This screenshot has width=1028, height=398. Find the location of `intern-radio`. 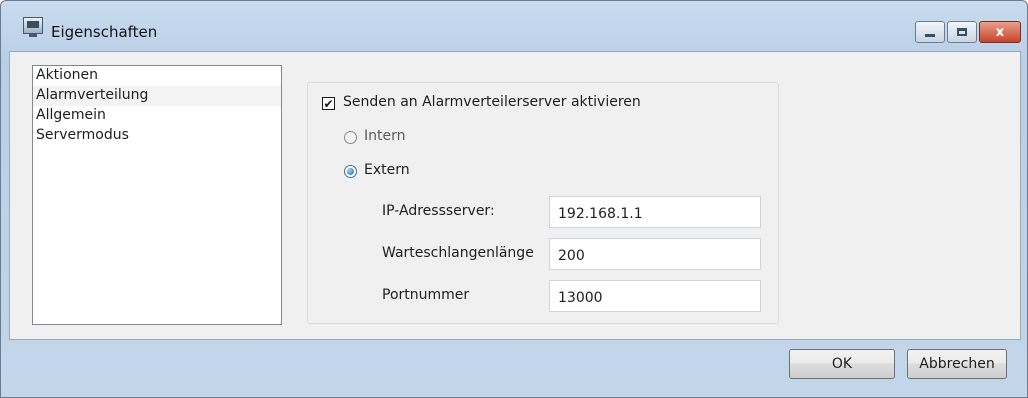

intern-radio is located at coordinates (350, 137).